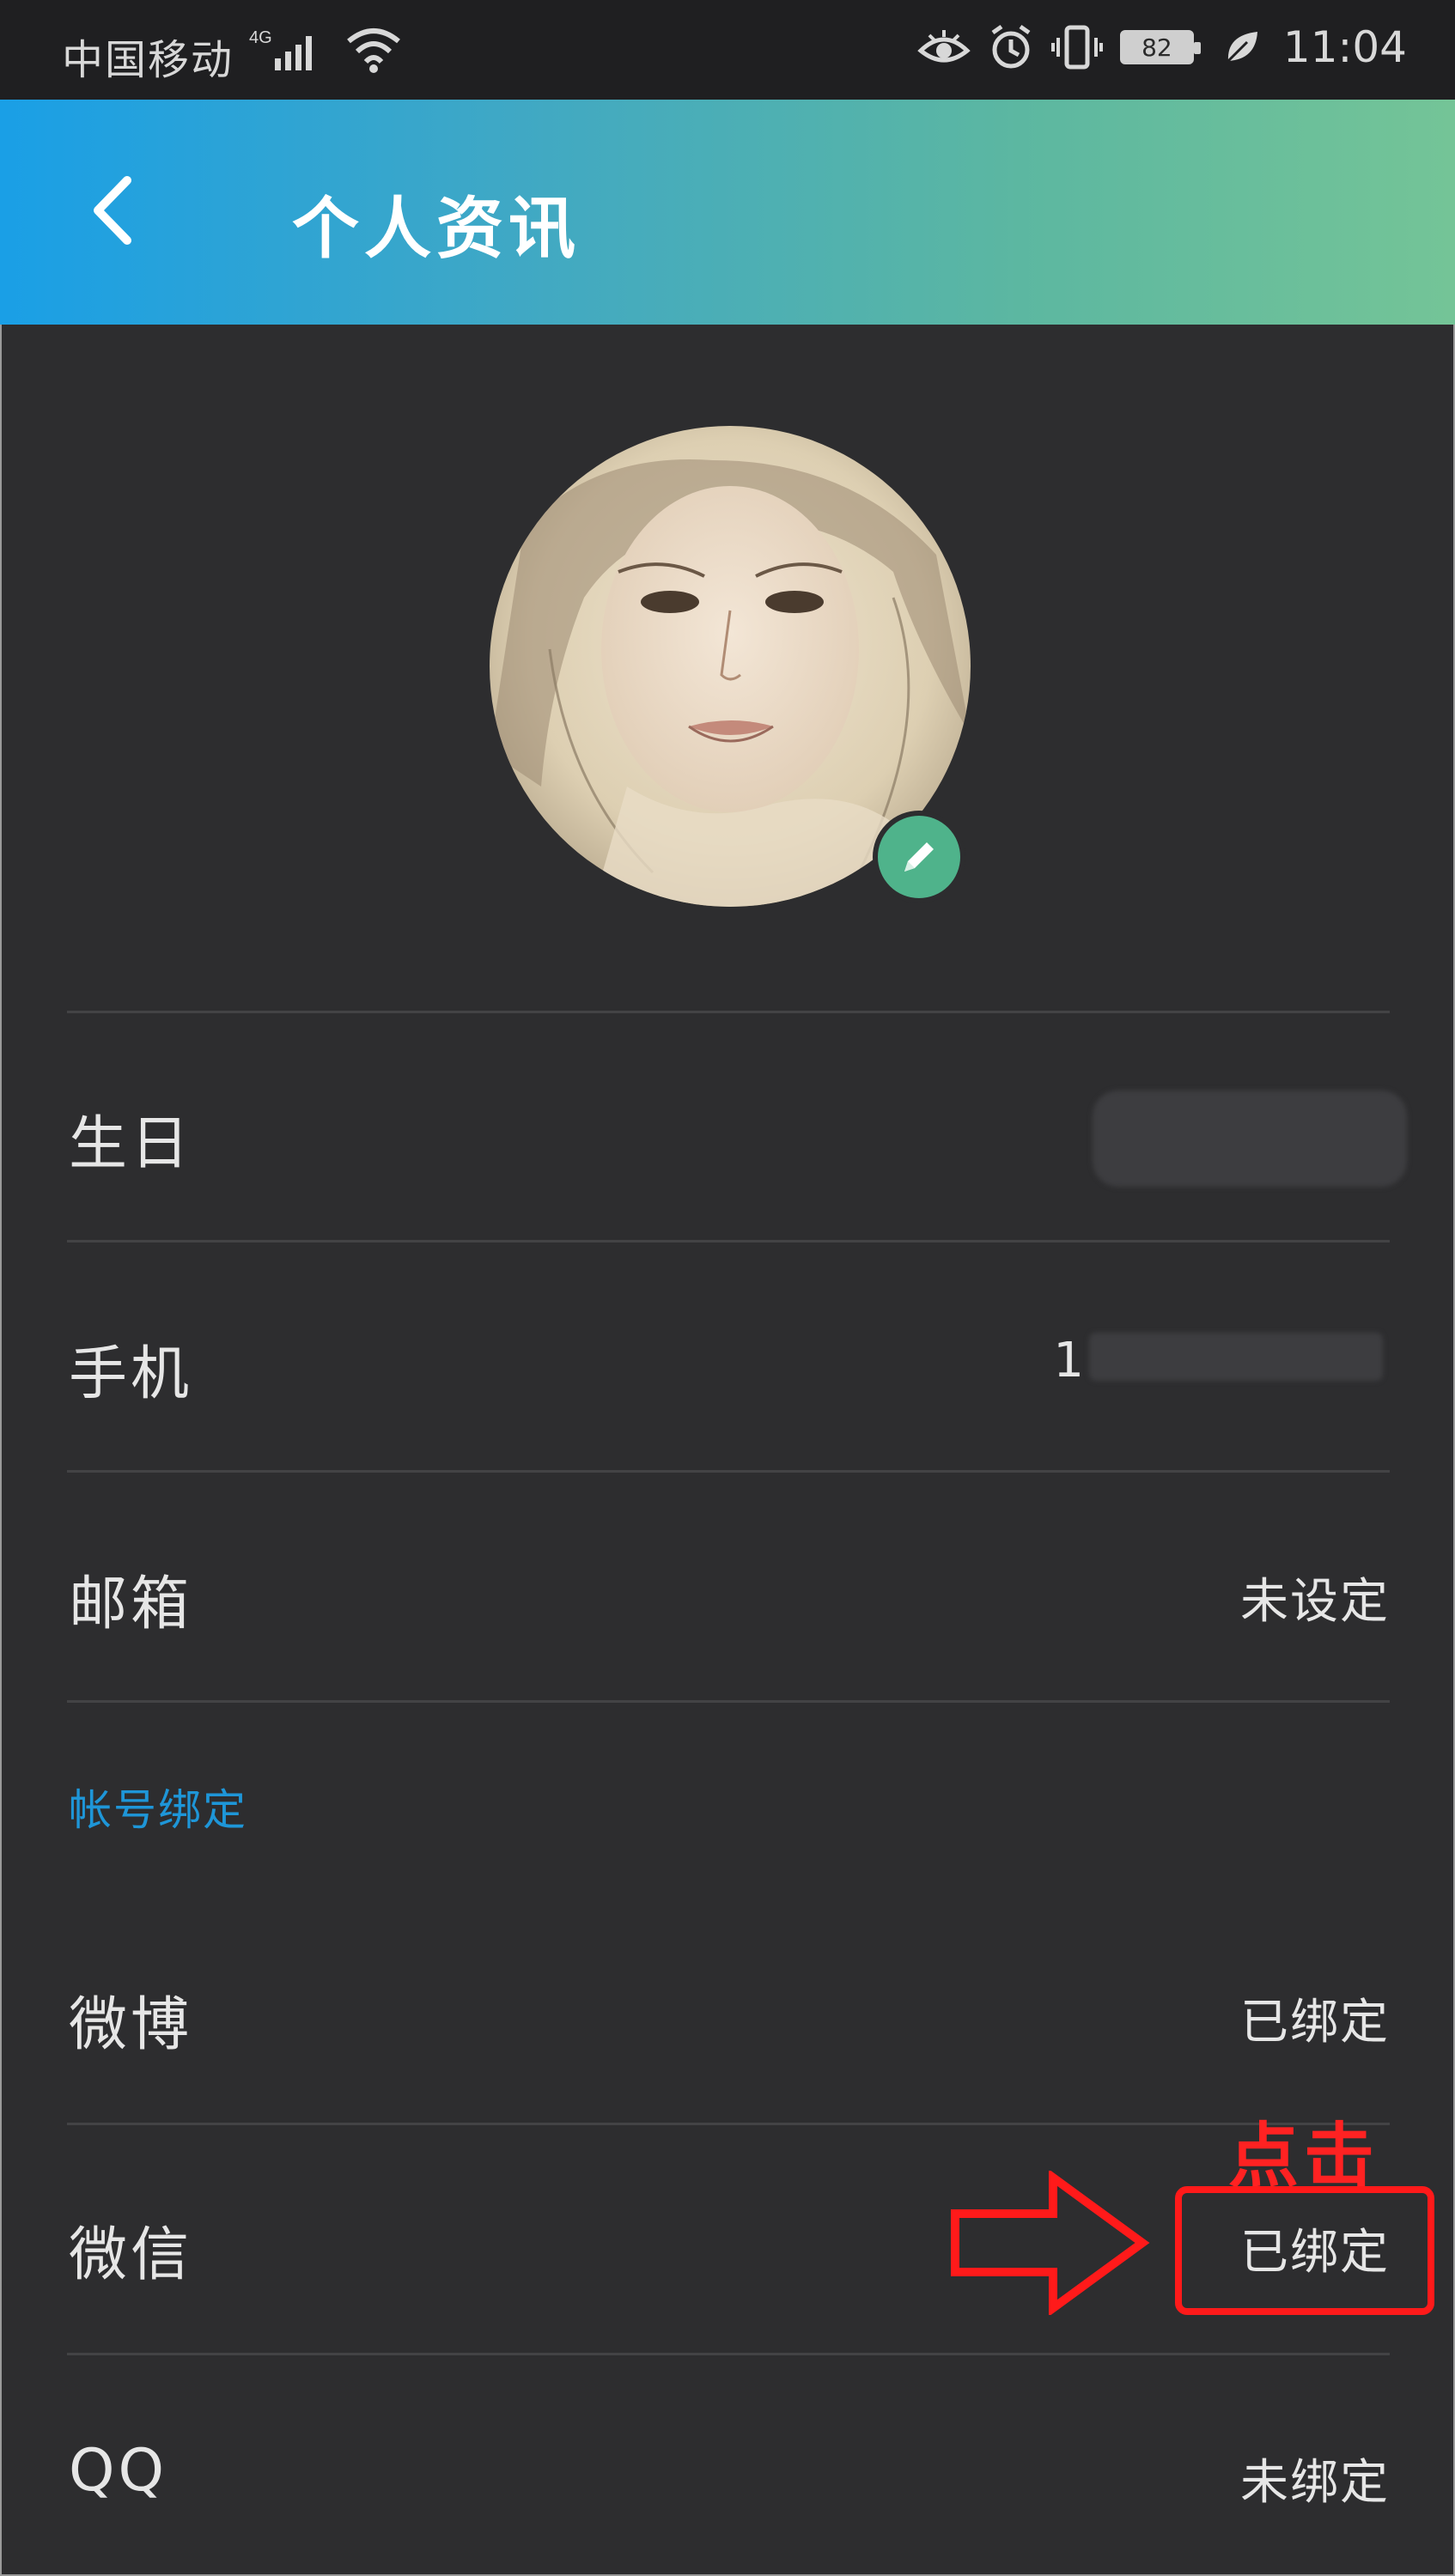  Describe the element at coordinates (1076, 48) in the screenshot. I see `vibrate-icon` at that location.